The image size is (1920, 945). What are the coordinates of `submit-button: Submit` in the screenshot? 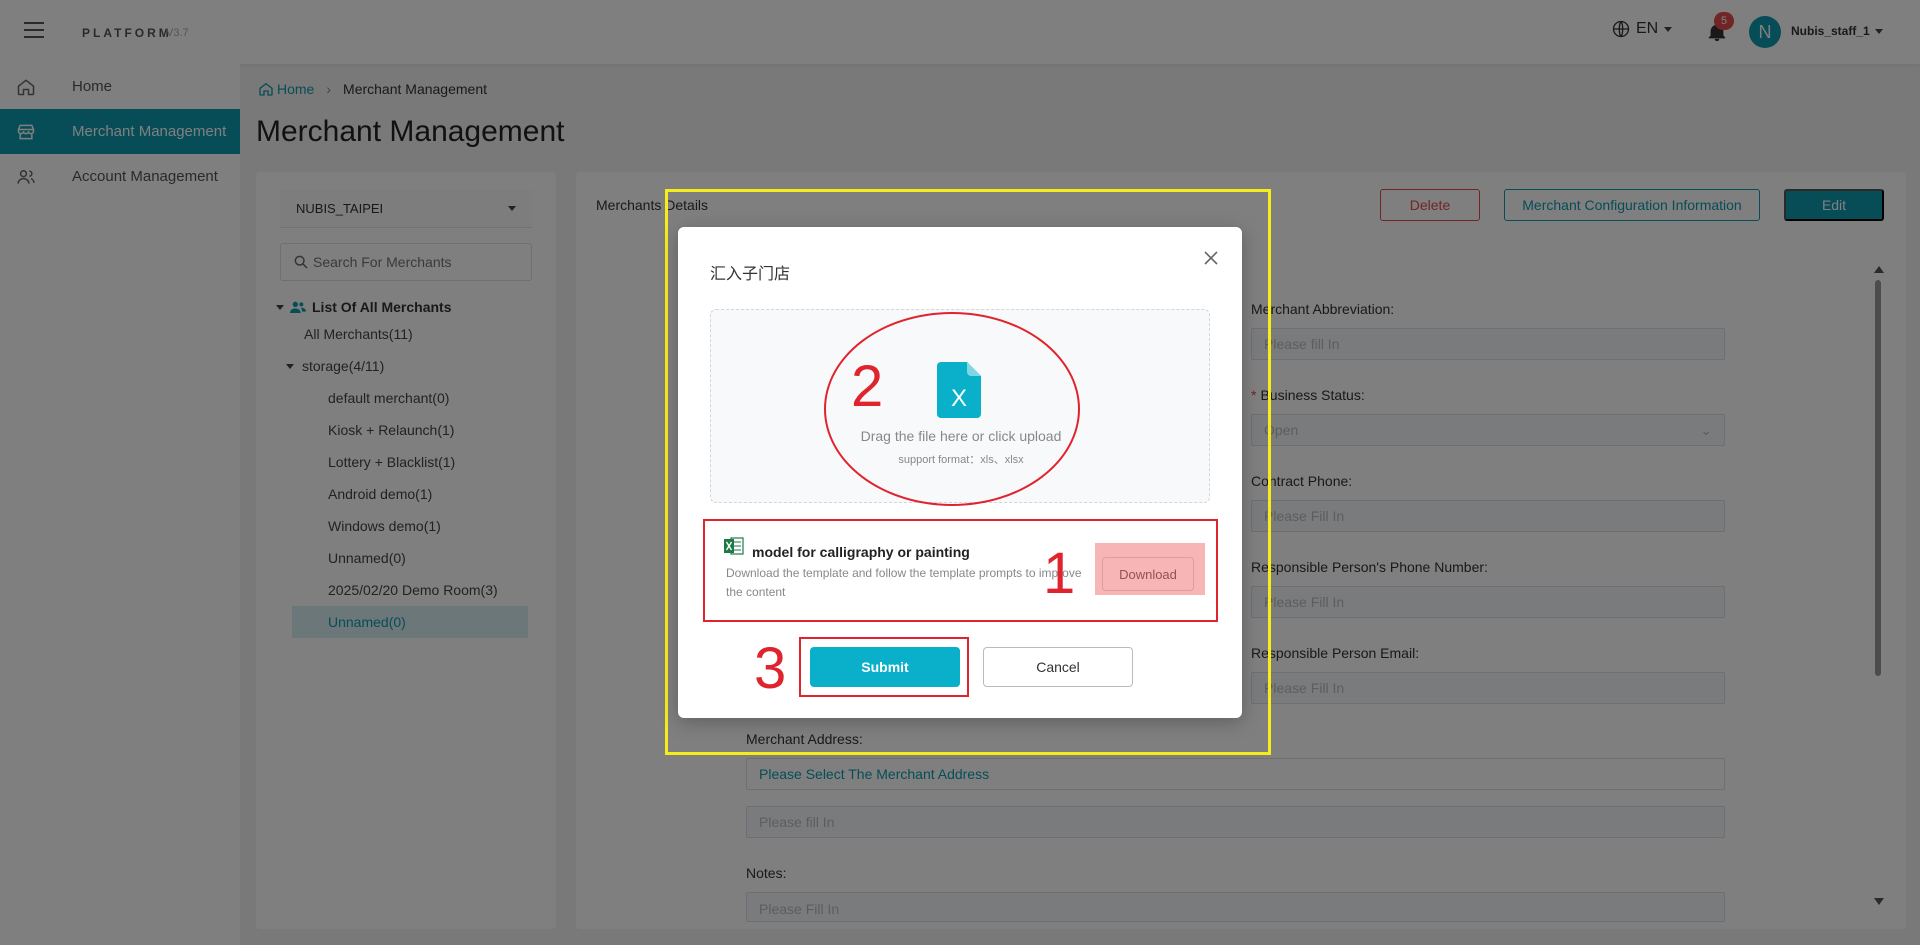 It's located at (885, 667).